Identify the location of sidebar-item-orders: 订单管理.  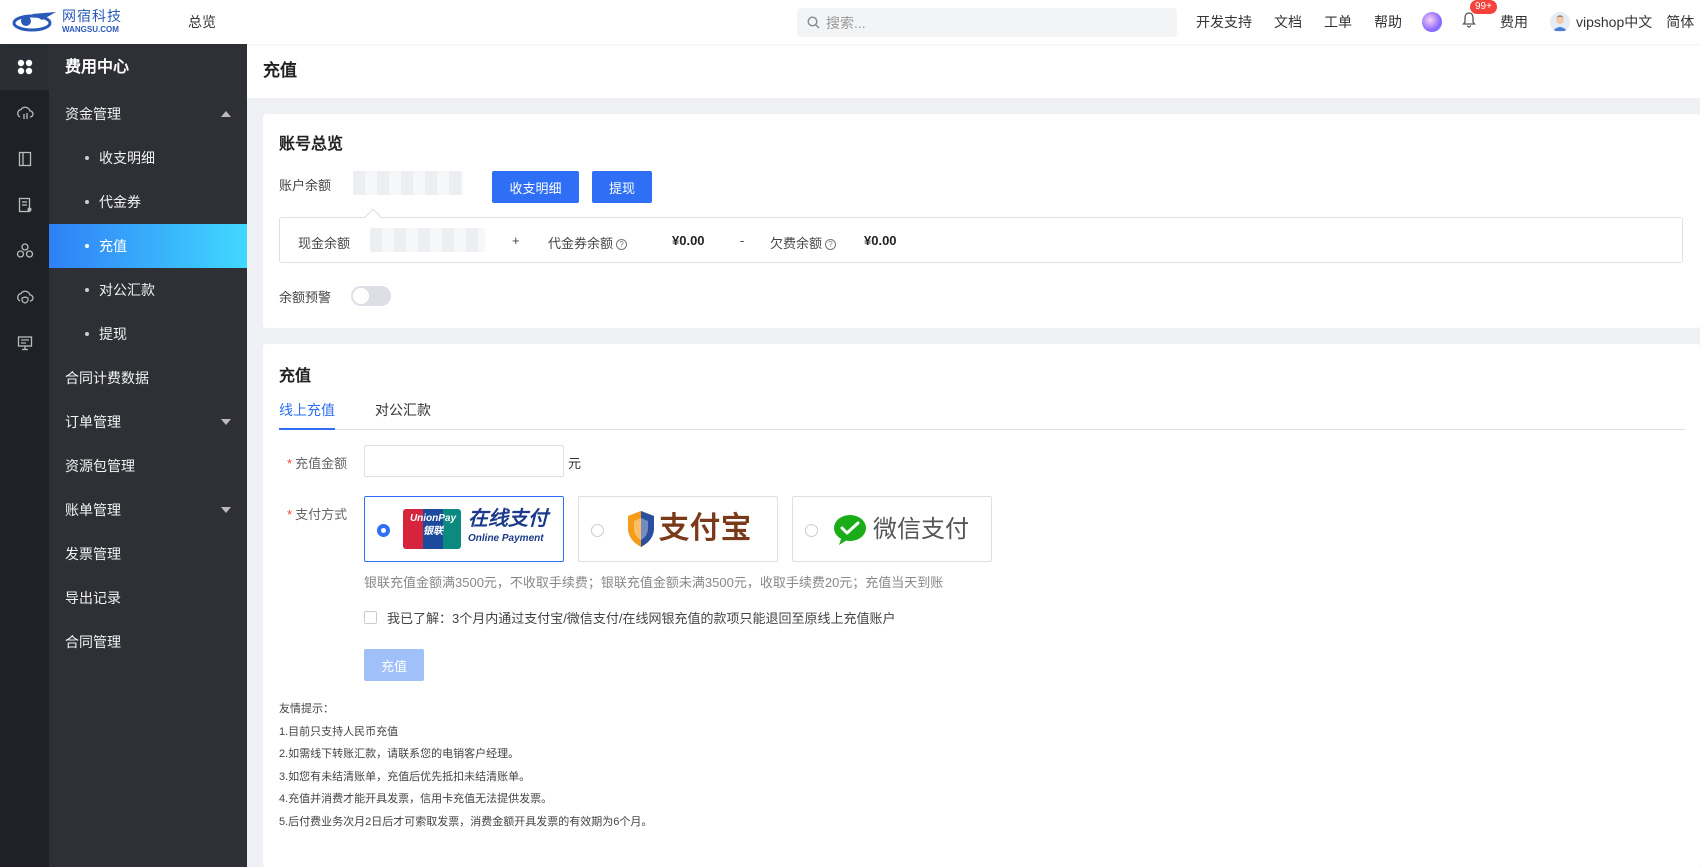
(148, 422).